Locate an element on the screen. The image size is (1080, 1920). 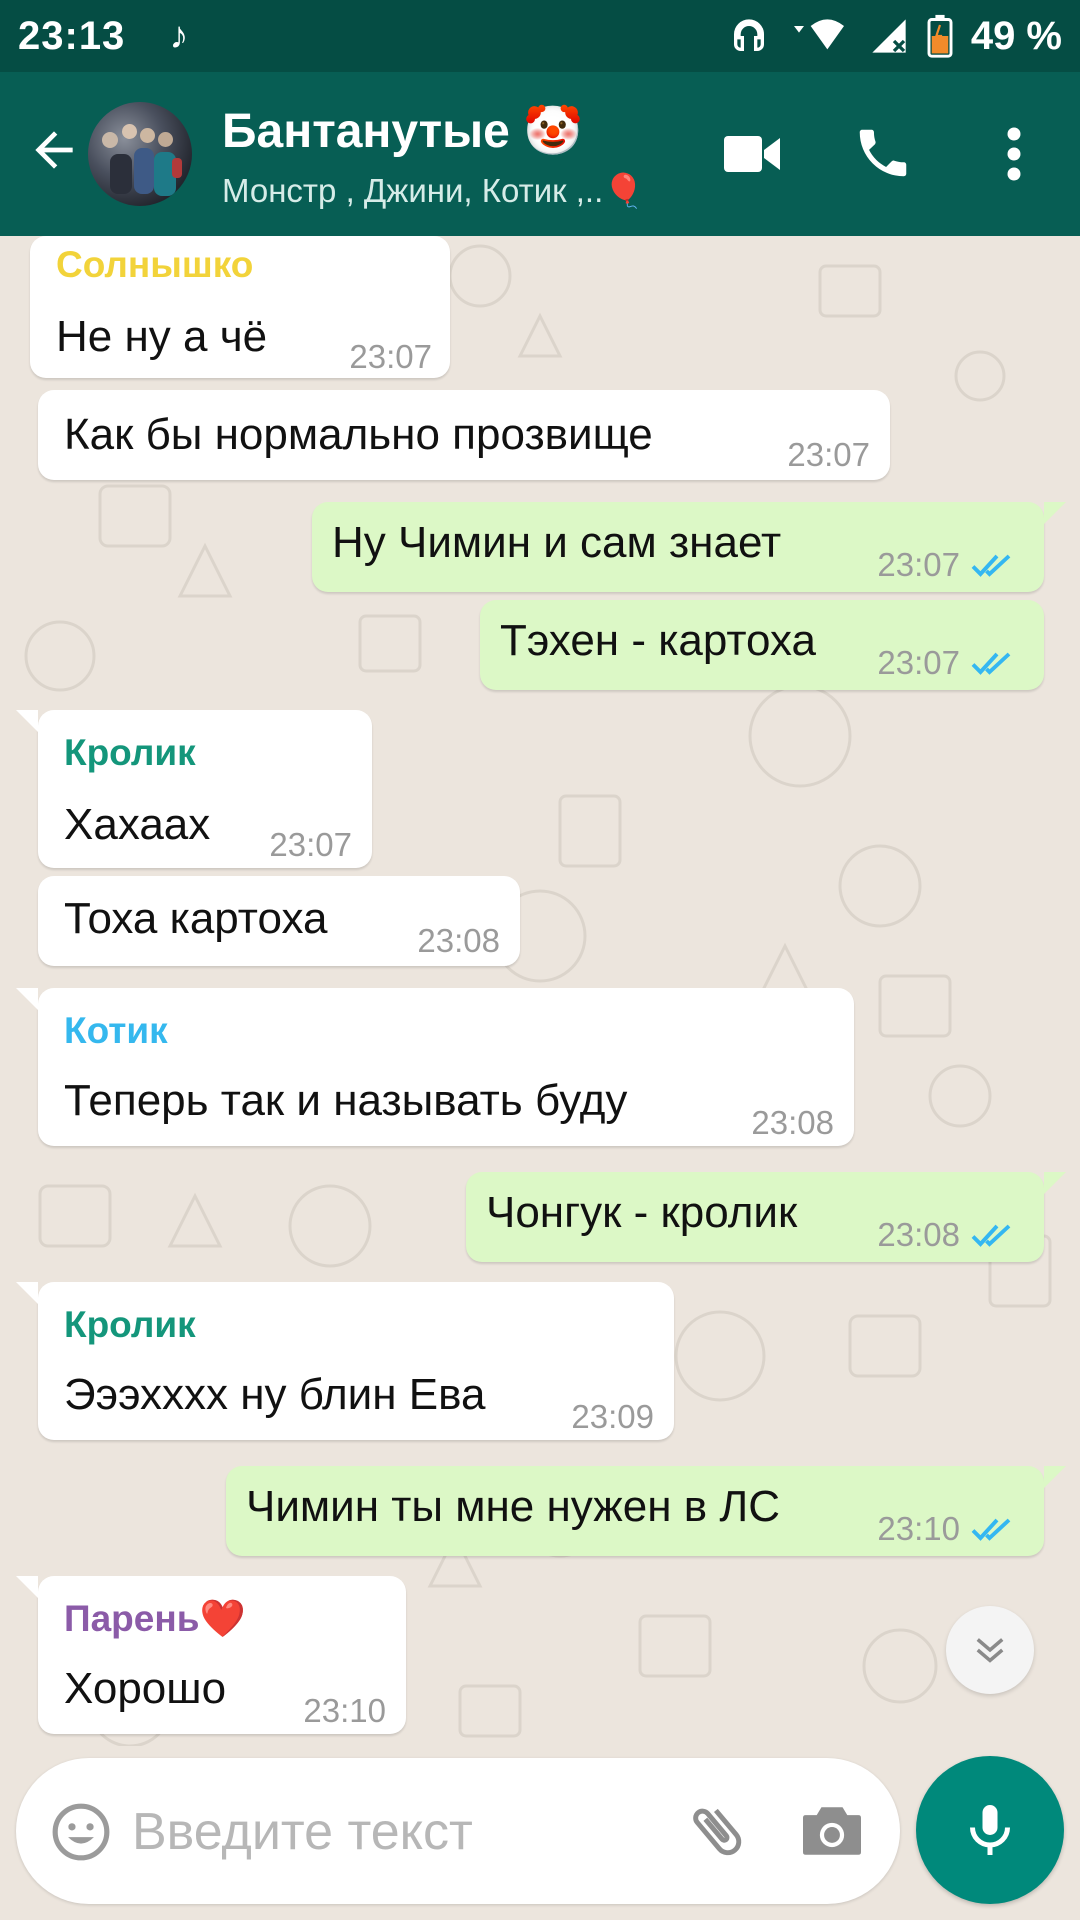
message-text: Эээхххх ну блин Ева is located at coordinates (275, 1394).